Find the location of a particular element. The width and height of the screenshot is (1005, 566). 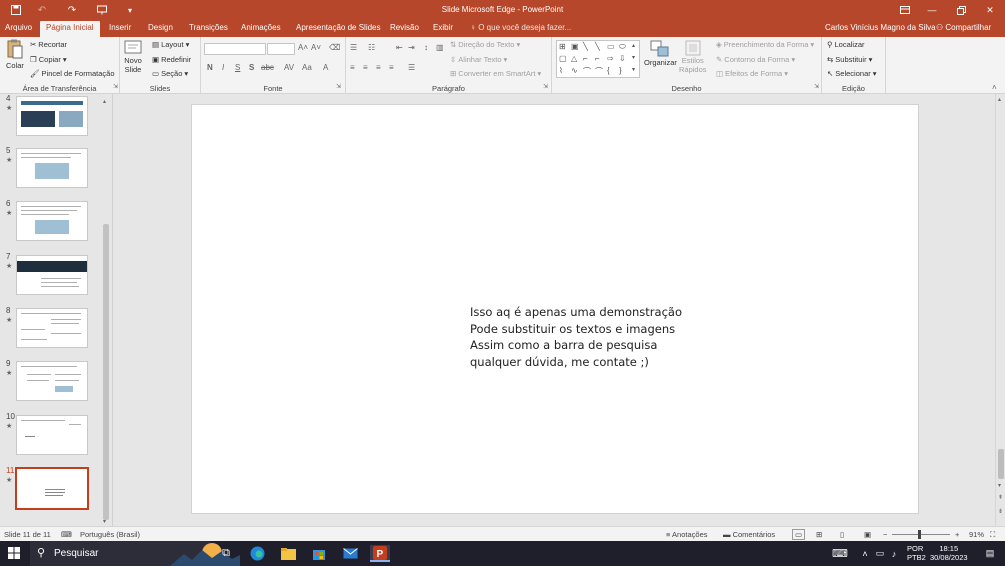

tab-transitions: Transições is located at coordinates (208, 27).